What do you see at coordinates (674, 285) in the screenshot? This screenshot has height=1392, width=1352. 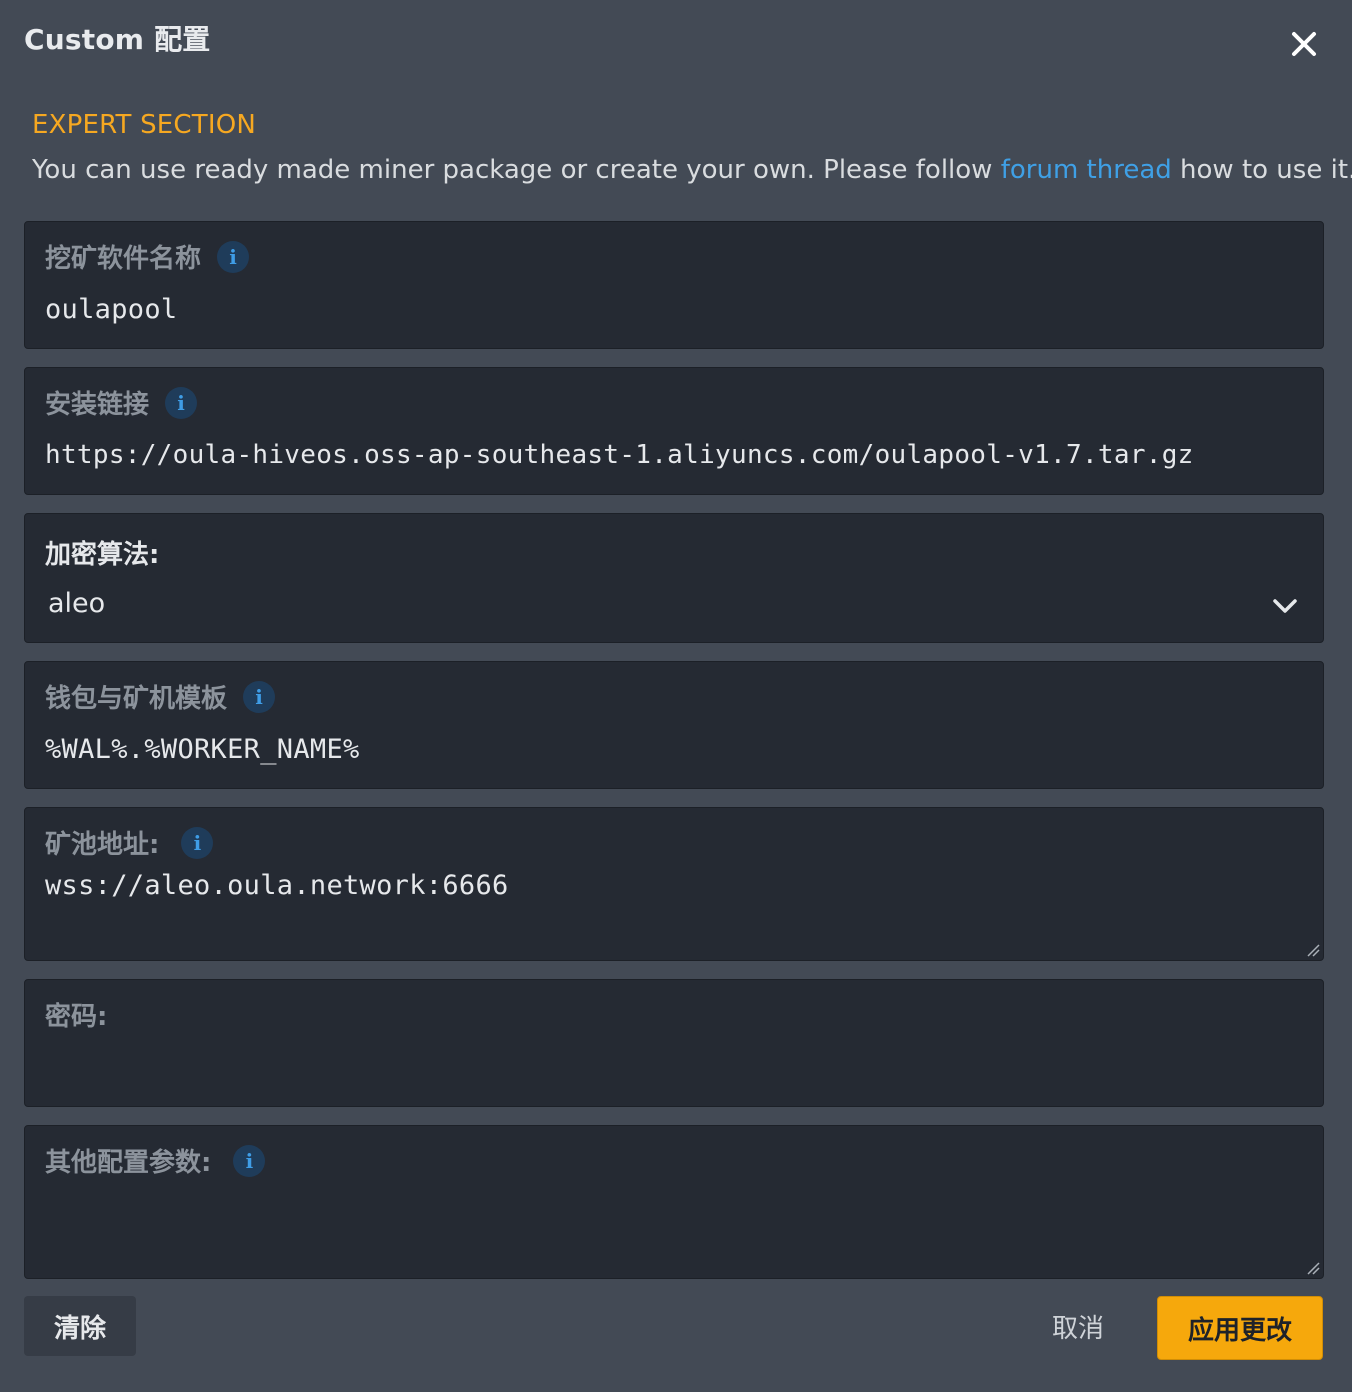 I see `miner-name-field: 挖矿软件名称 i oulapool` at bounding box center [674, 285].